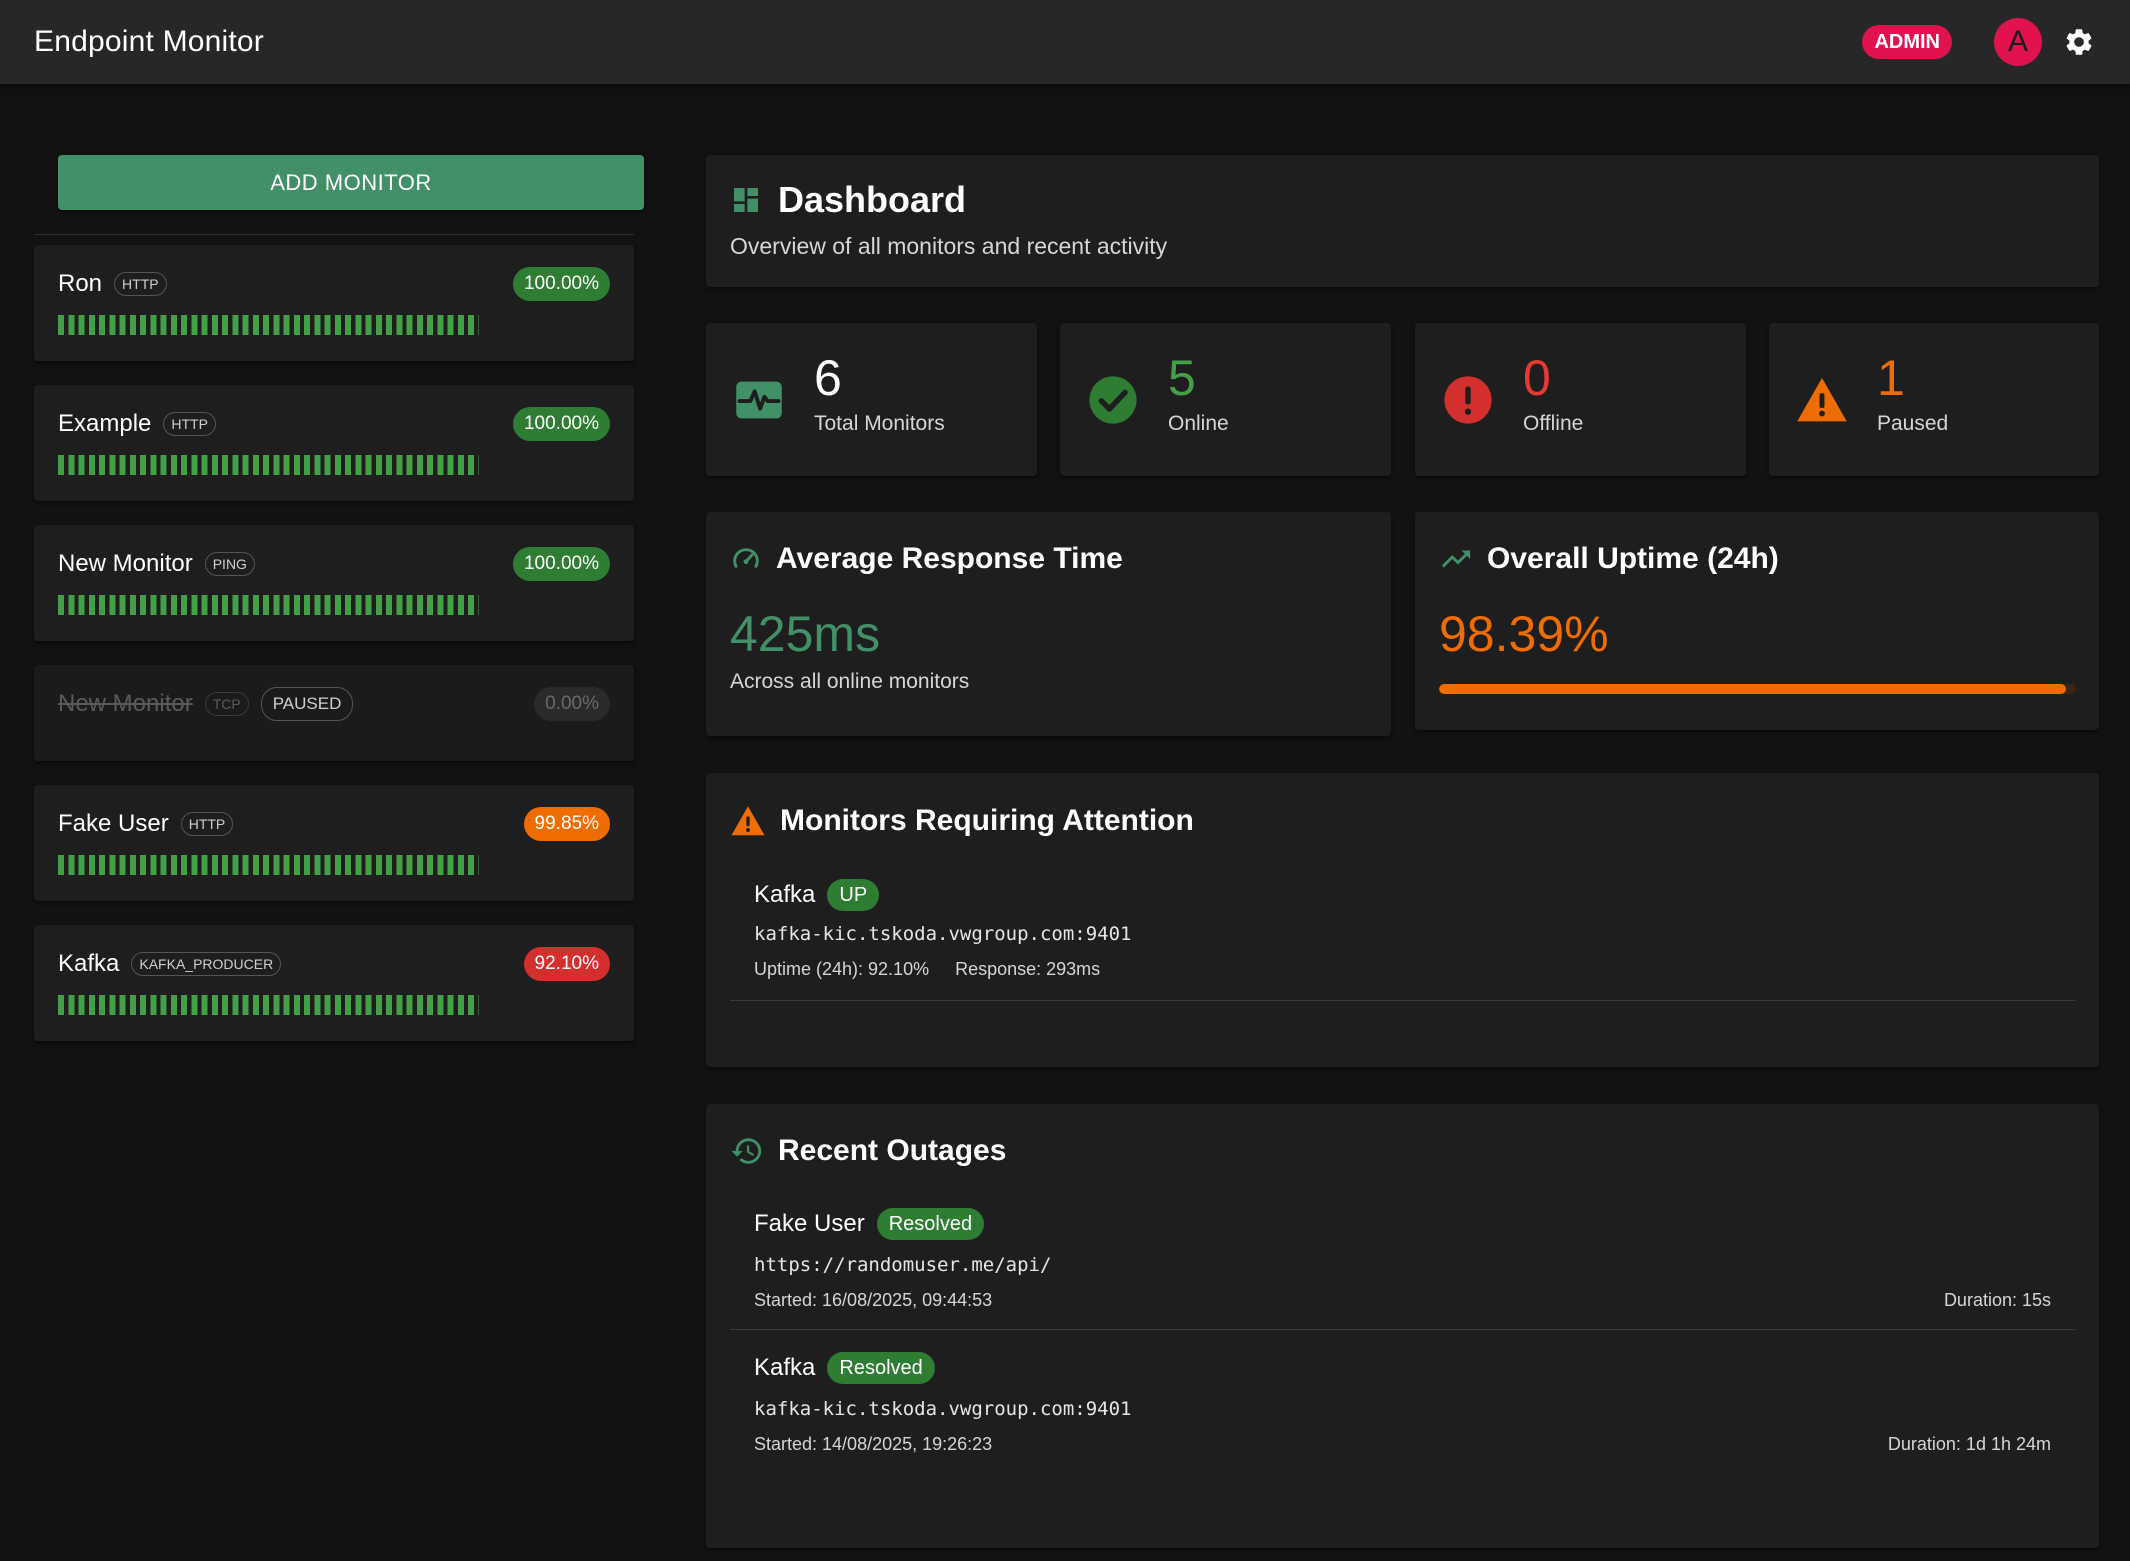 This screenshot has height=1561, width=2130. I want to click on monitor-card-paused: New Monitor TCP PAUSED 0.00%, so click(334, 713).